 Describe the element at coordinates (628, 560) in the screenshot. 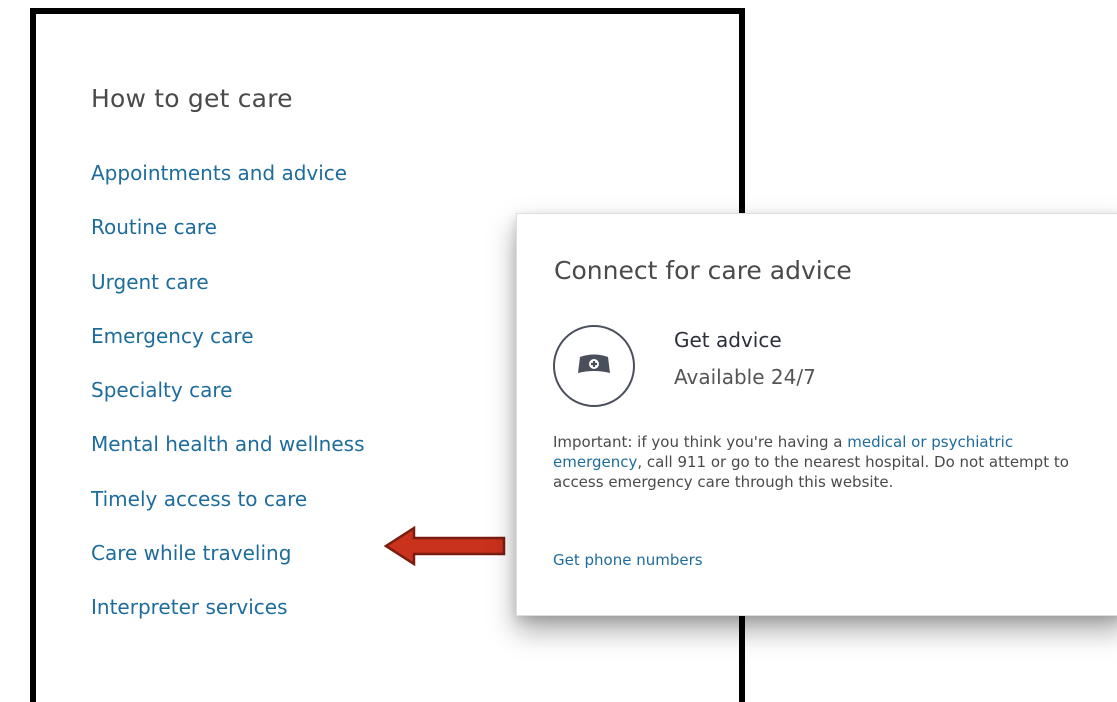

I see `get-phone-numbers-link: Get phone numbers` at that location.